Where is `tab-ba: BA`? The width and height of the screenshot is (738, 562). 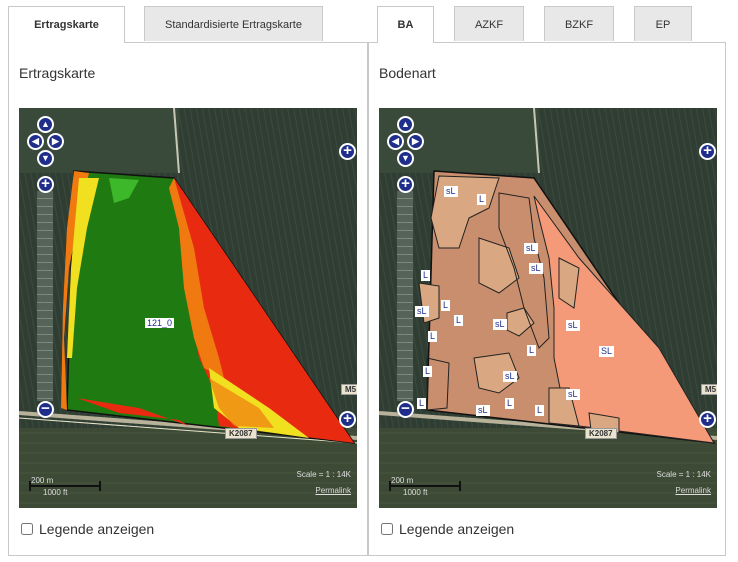 tab-ba: BA is located at coordinates (405, 24).